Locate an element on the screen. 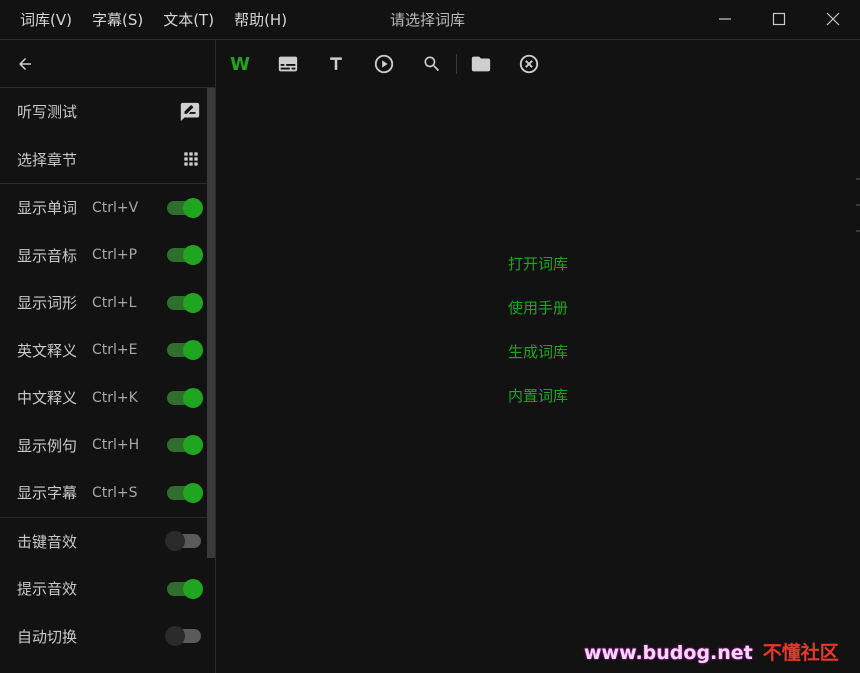  setting-show-subtitles: 显示字幕 Ctrl+S is located at coordinates (107, 493).